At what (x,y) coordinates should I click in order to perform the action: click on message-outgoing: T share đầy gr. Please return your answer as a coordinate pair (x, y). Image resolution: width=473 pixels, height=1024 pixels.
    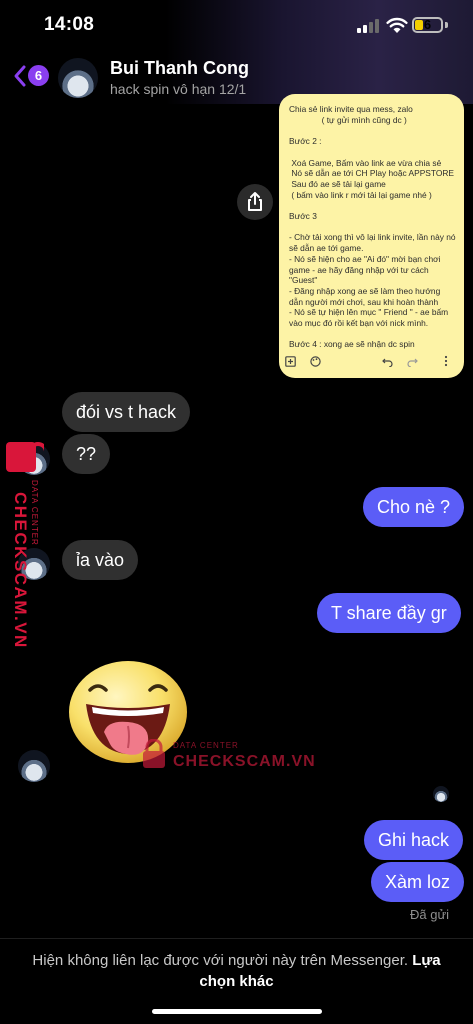
    Looking at the image, I should click on (389, 613).